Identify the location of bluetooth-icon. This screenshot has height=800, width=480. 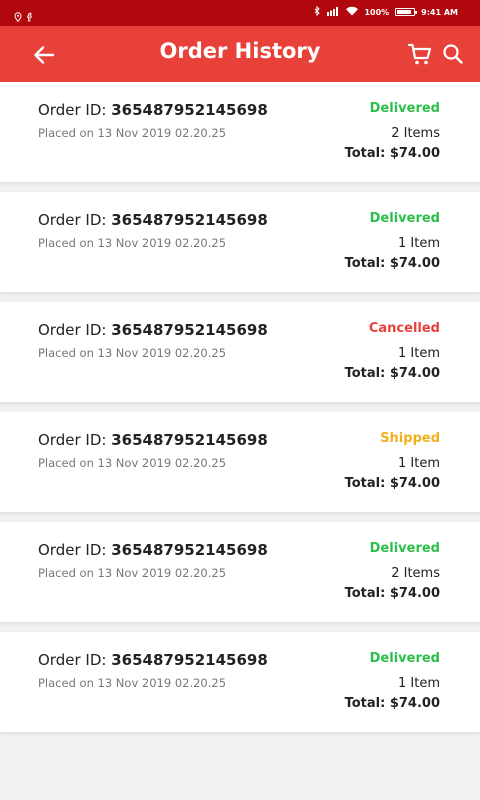
(317, 11).